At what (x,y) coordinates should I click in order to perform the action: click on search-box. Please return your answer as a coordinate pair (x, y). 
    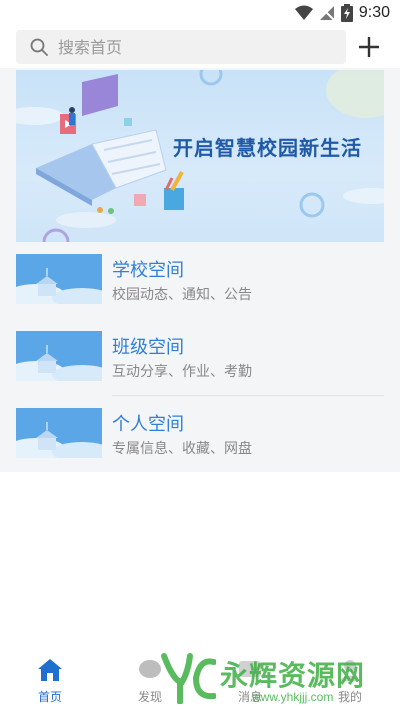
    Looking at the image, I should click on (181, 47).